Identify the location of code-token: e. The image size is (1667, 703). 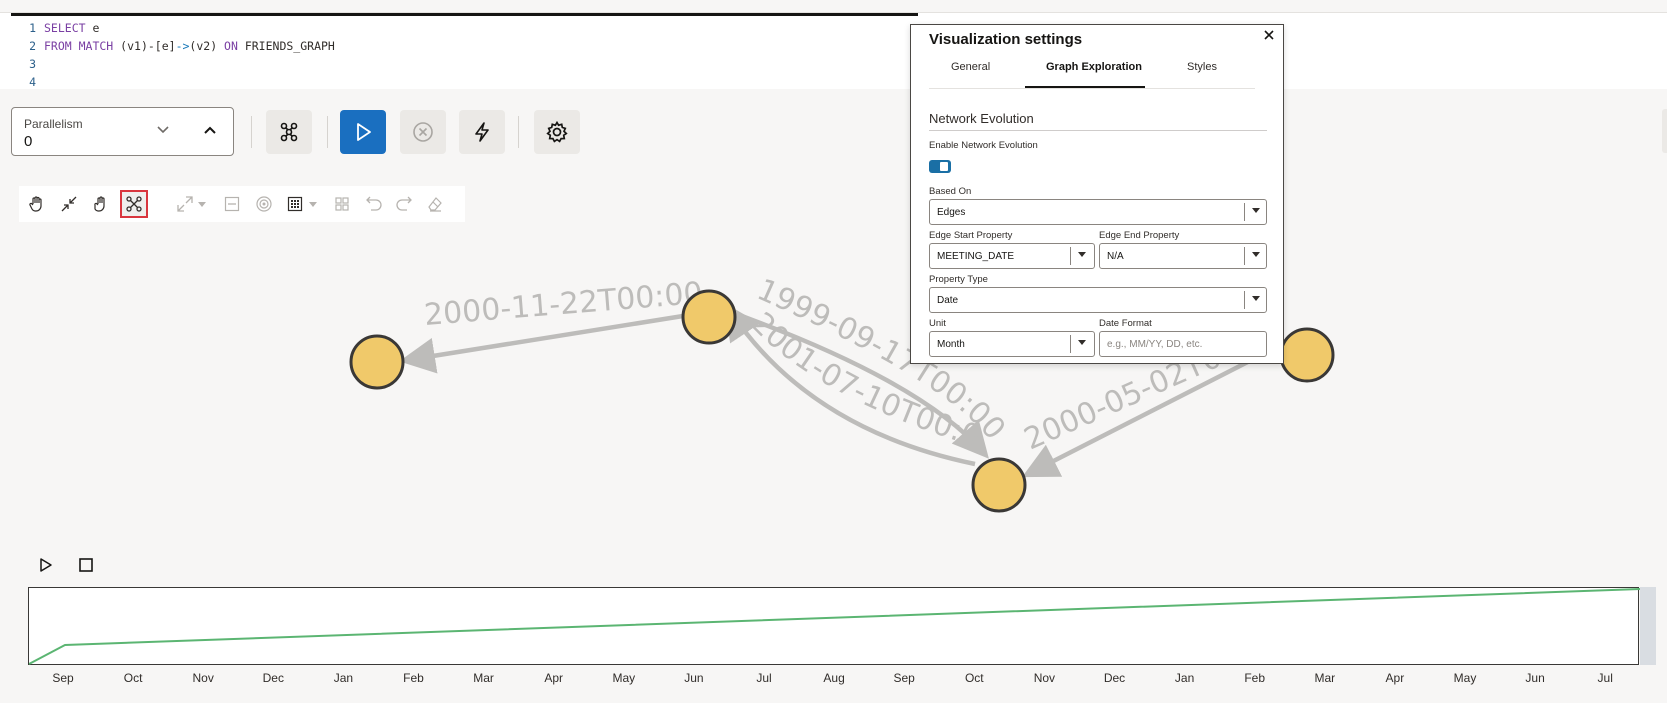
(92, 28).